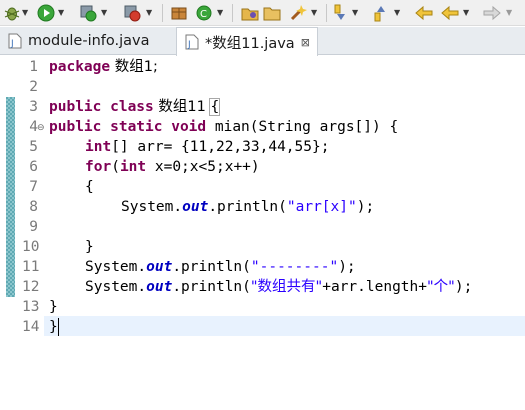 Image resolution: width=525 pixels, height=410 pixels. Describe the element at coordinates (305, 42) in the screenshot. I see `close-icon: ⊠` at that location.